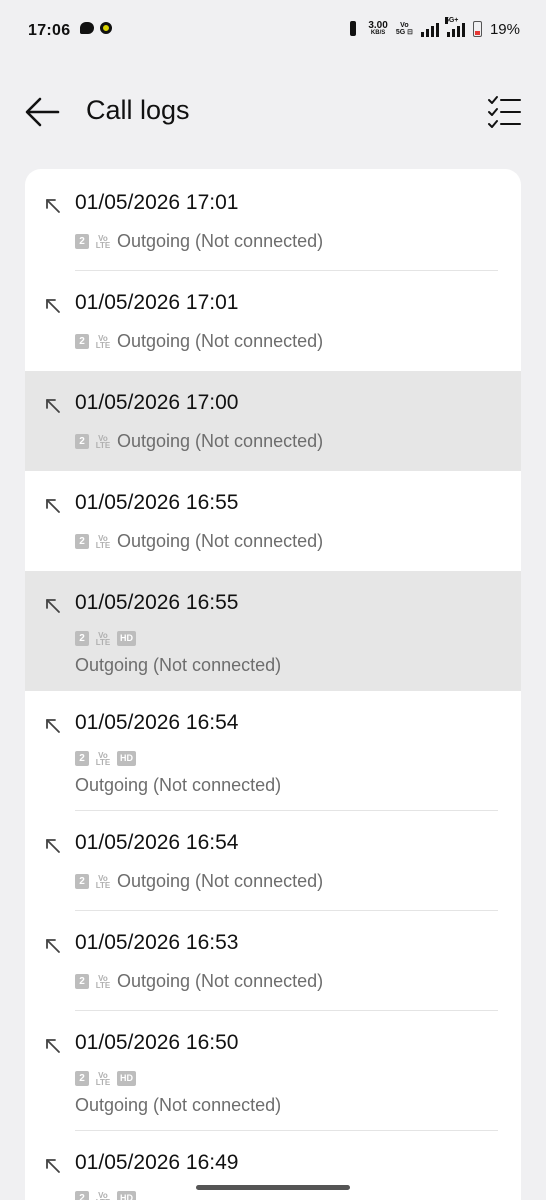  What do you see at coordinates (454, 27) in the screenshot?
I see `signal-icon-5g: 5G+` at bounding box center [454, 27].